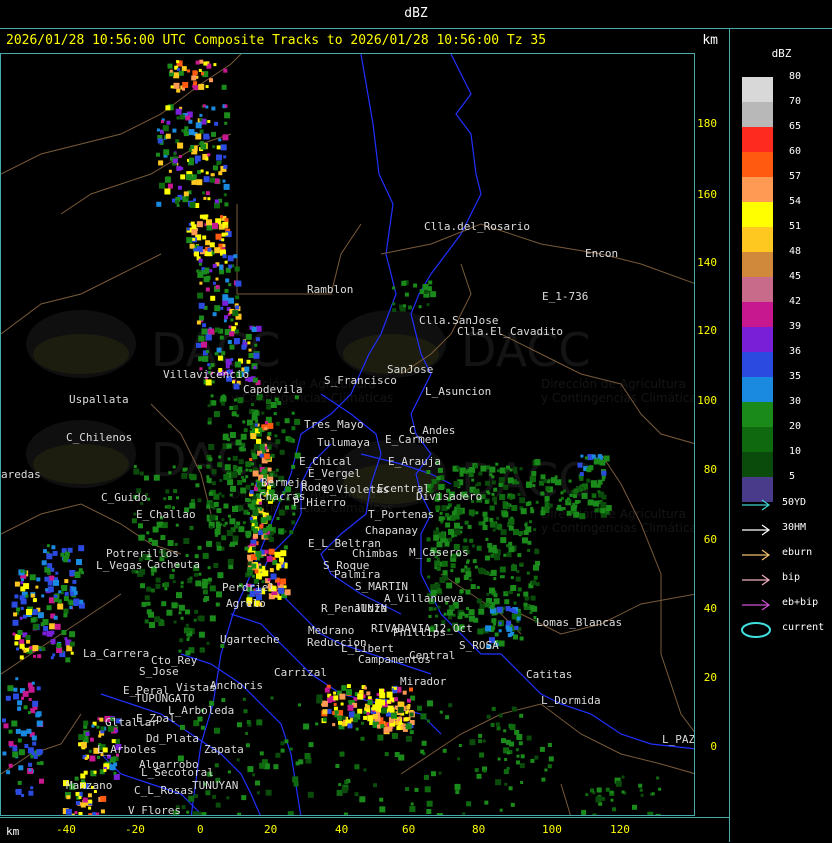 The width and height of the screenshot is (832, 843). Describe the element at coordinates (707, 123) in the screenshot. I see `y-tick-label: 180` at that location.